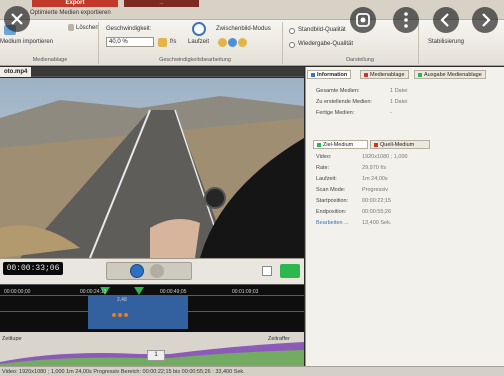 This screenshot has height=376, width=504. I want to click on end-marker, so click(139, 291).